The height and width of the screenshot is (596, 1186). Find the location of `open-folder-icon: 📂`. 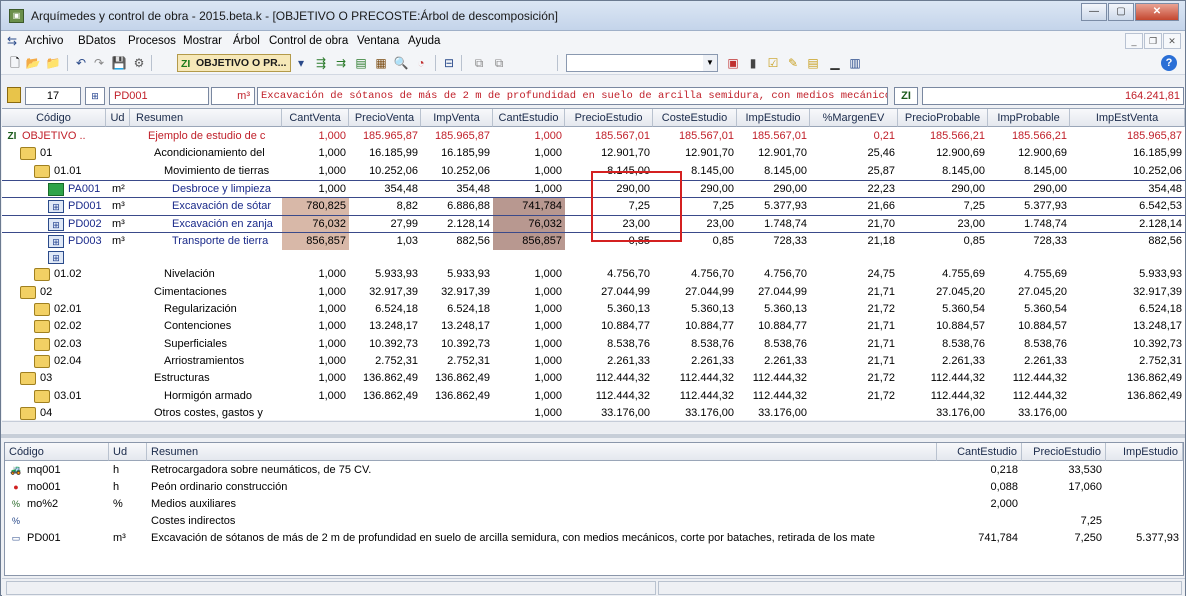

open-folder-icon: 📂 is located at coordinates (33, 63).